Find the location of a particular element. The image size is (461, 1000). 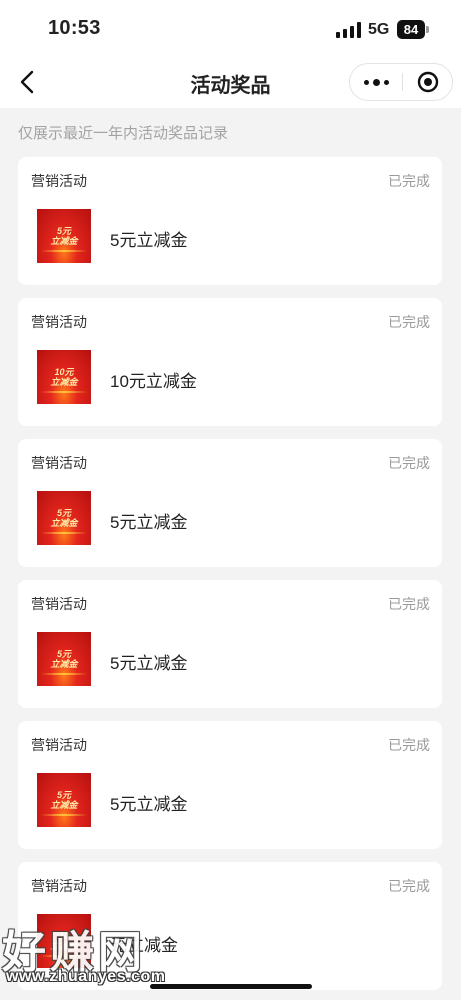

more-dots-icon is located at coordinates (376, 82).